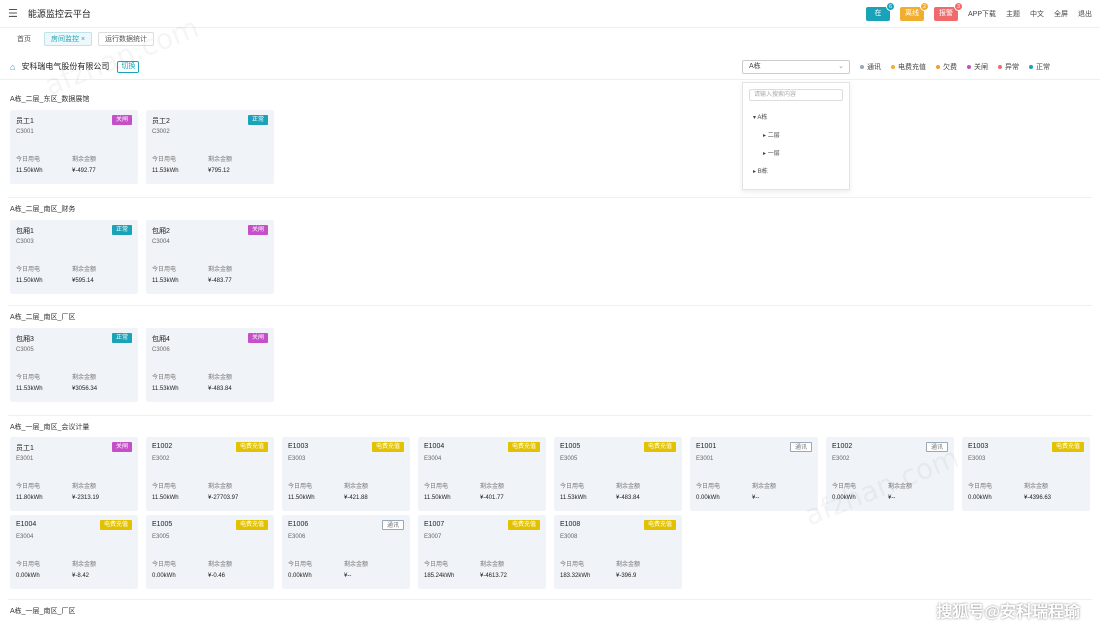  I want to click on room-card: 员工2 C3002 正常 今日用电 剩余金额 11.53kWh ¥795.12, so click(210, 147).